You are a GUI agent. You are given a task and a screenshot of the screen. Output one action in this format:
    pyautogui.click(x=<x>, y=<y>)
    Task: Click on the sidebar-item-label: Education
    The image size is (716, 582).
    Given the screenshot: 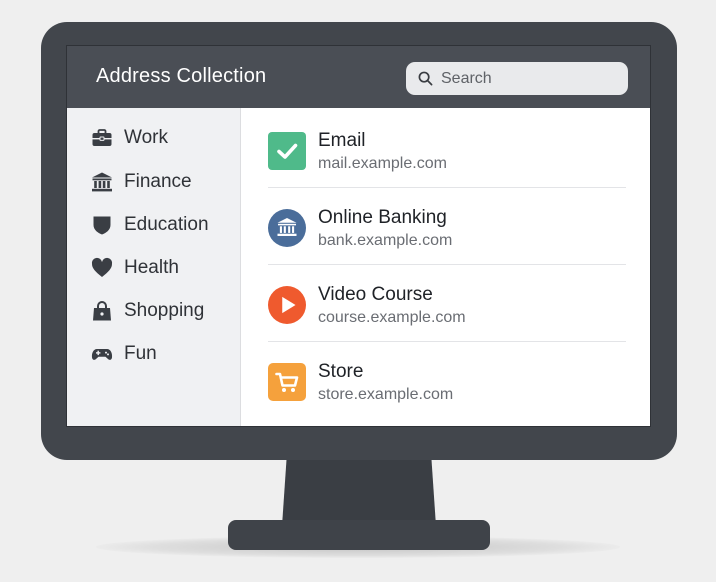 What is the action you would take?
    pyautogui.click(x=166, y=224)
    